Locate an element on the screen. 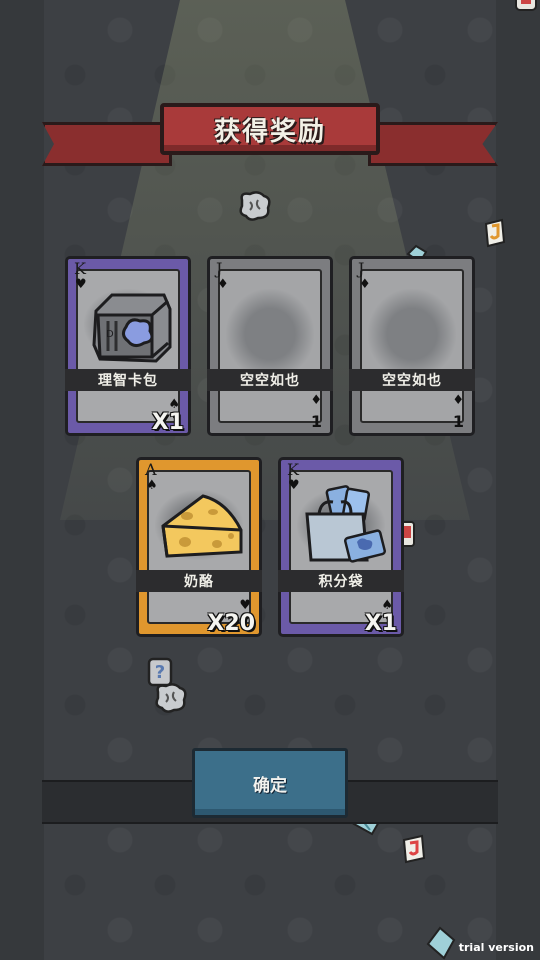 Image resolution: width=540 pixels, height=960 pixels. card-pack-icon: D is located at coordinates (132, 328).